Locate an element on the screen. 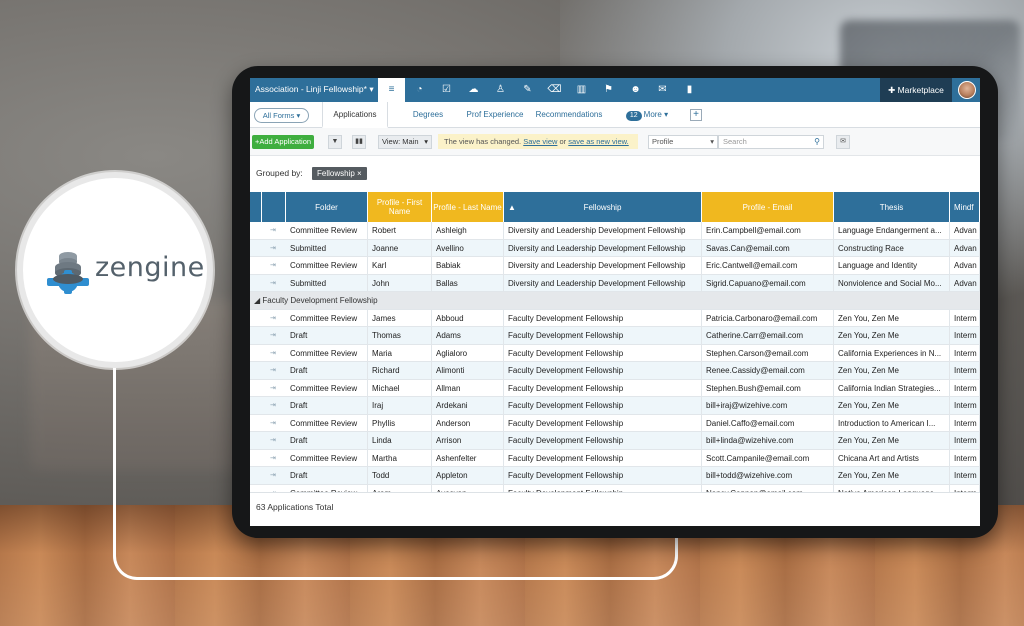 Image resolution: width=1024 pixels, height=626 pixels. filter-icon: ▼ is located at coordinates (335, 142).